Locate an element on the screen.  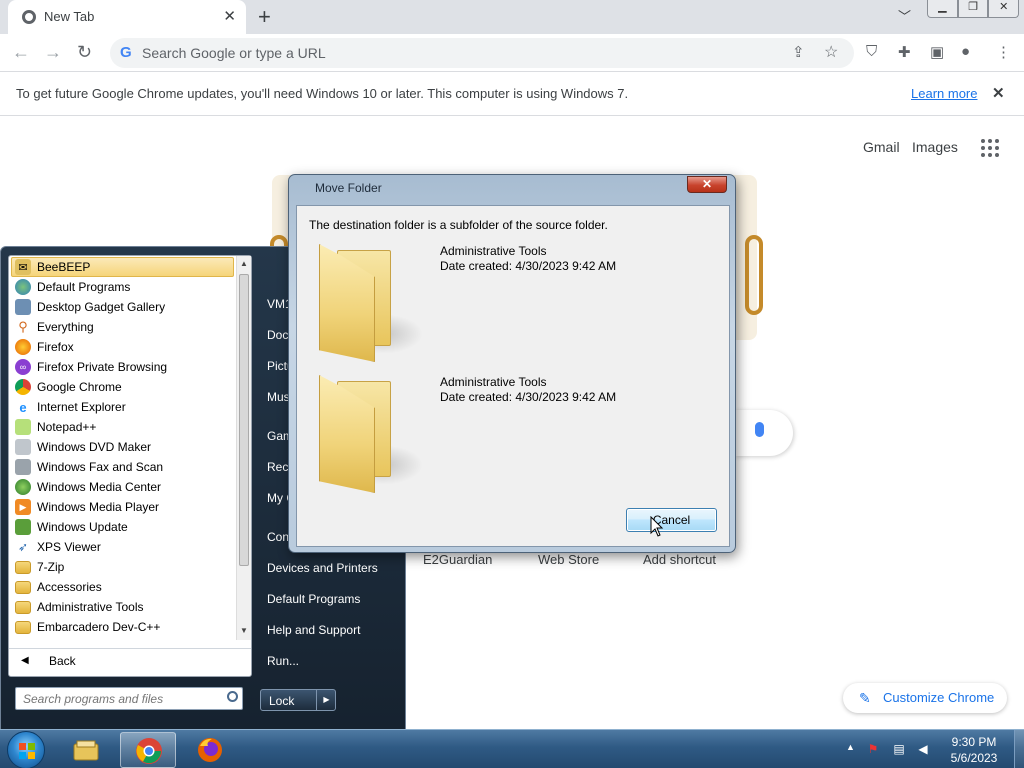
notepadpp-icon is located at coordinates (23, 427).